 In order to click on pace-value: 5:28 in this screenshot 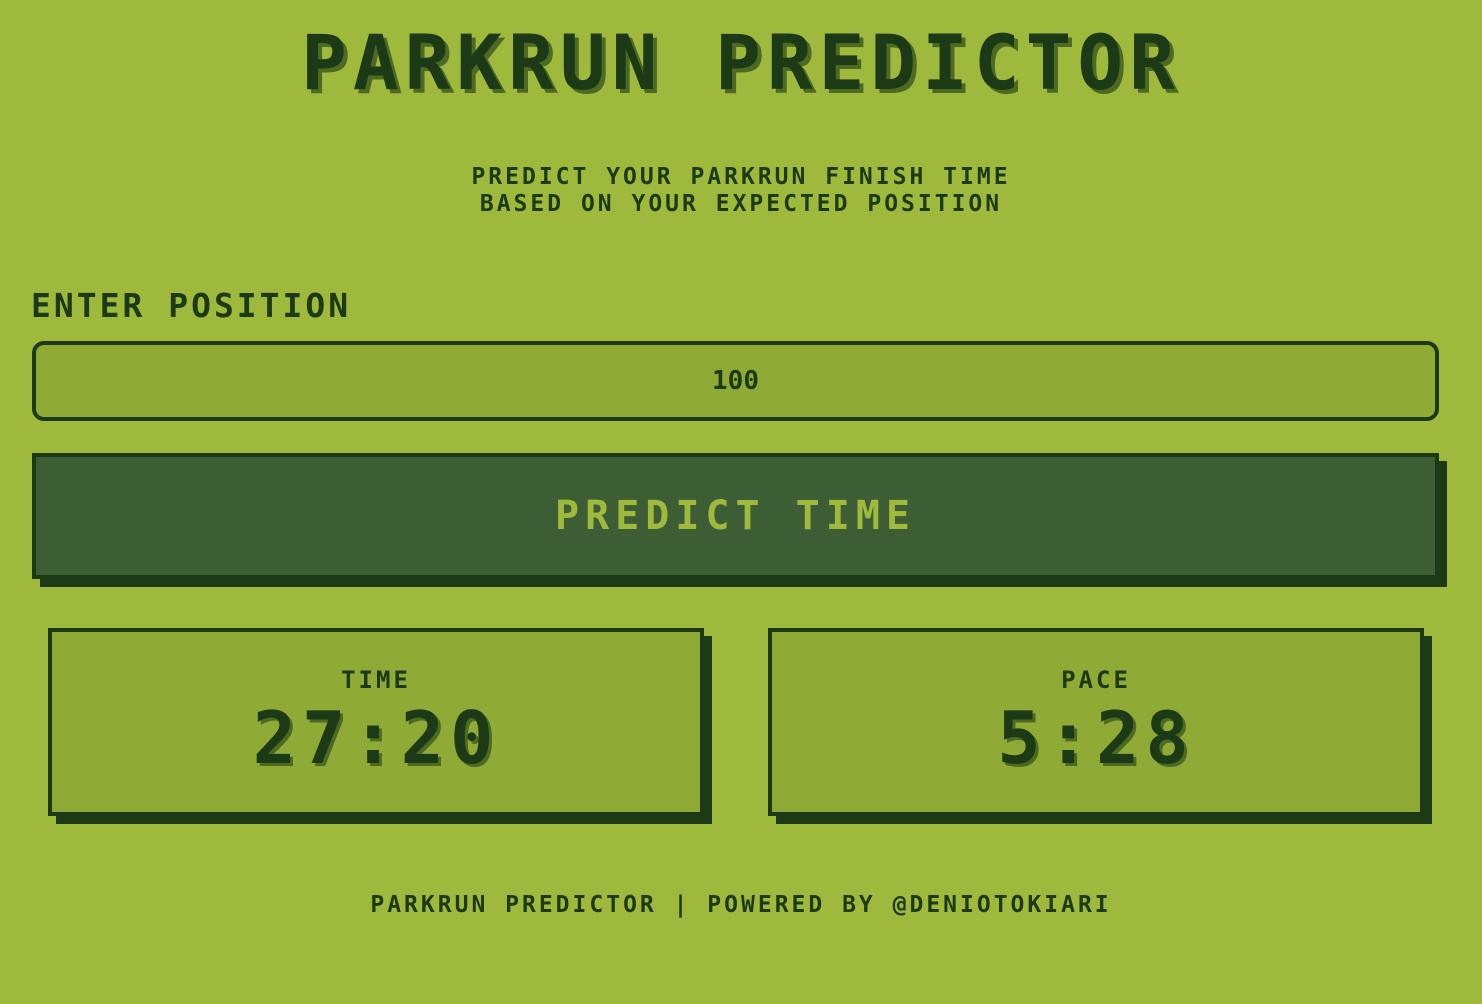, I will do `click(1096, 738)`.